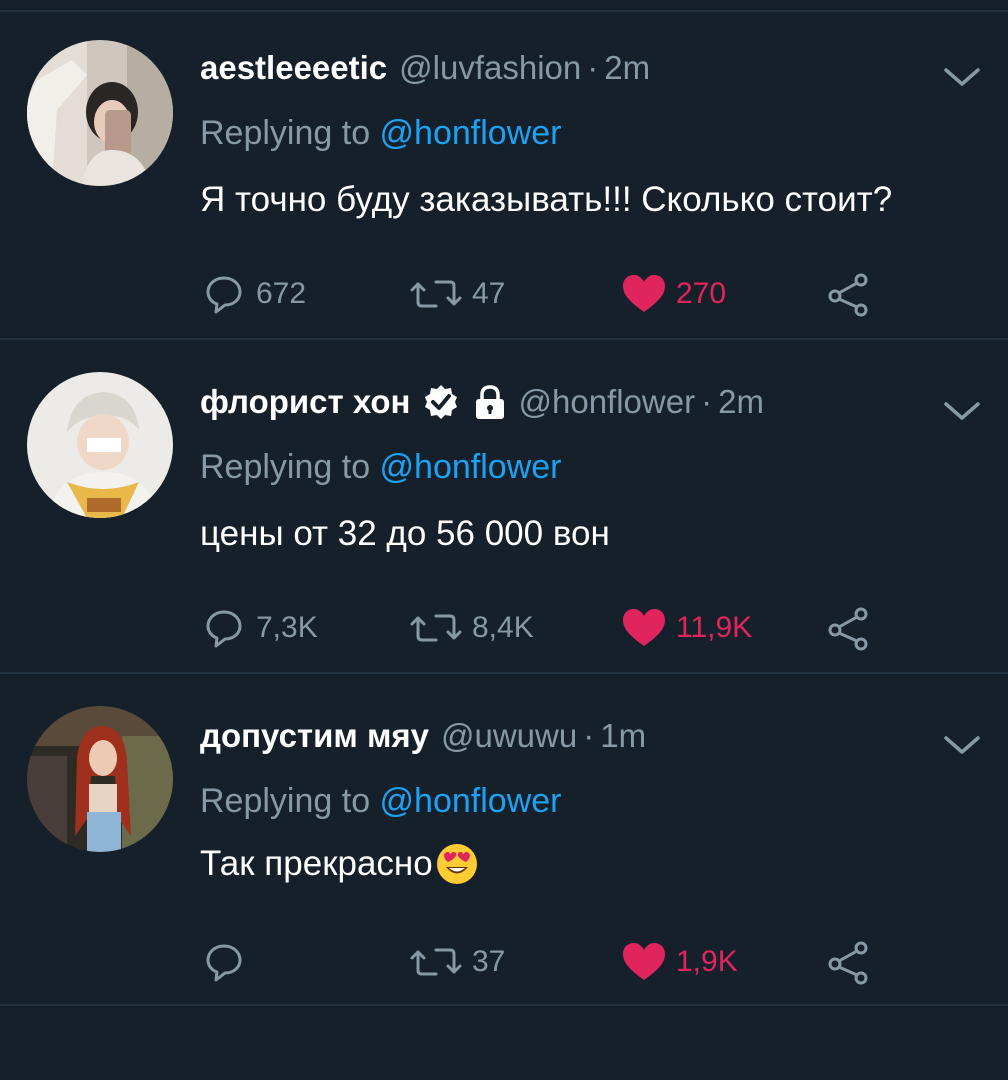 The width and height of the screenshot is (1008, 1080). What do you see at coordinates (623, 736) in the screenshot?
I see `timestamp: 1m` at bounding box center [623, 736].